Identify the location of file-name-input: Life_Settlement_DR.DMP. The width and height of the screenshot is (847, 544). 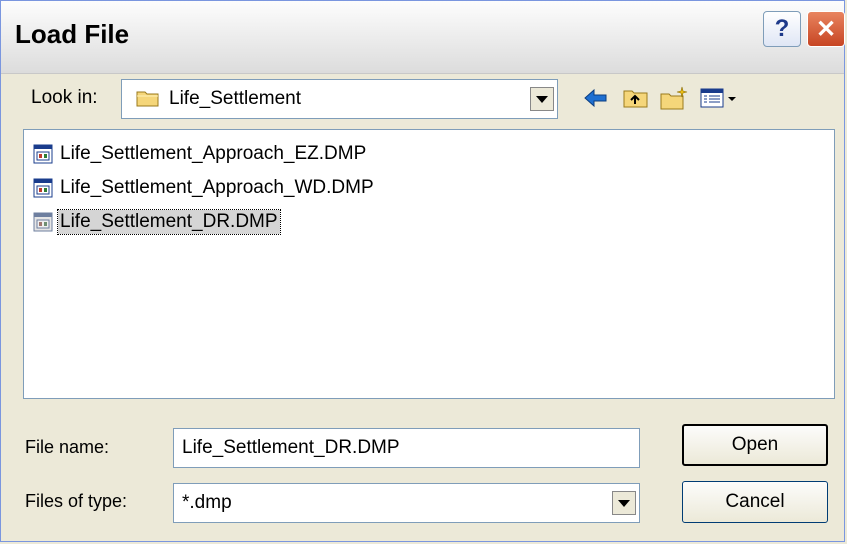
(406, 448).